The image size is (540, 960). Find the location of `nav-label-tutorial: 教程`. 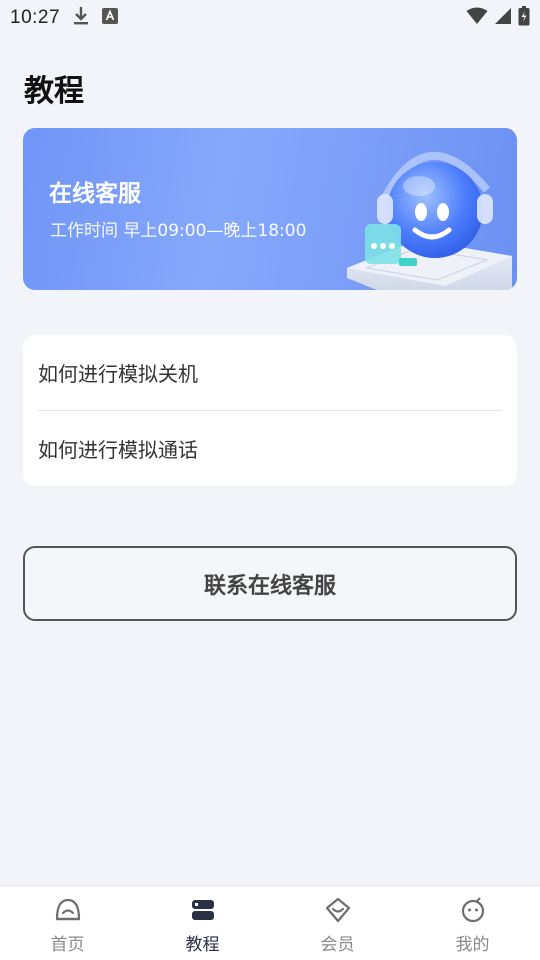

nav-label-tutorial: 教程 is located at coordinates (202, 945).